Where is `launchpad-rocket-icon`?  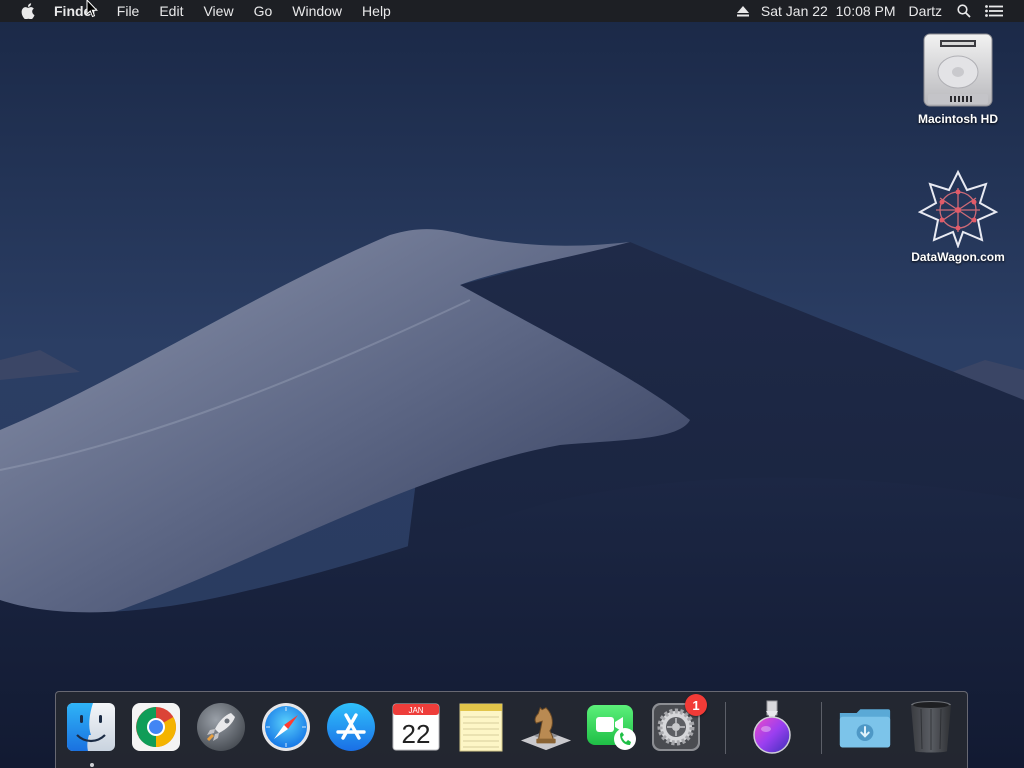 launchpad-rocket-icon is located at coordinates (221, 727).